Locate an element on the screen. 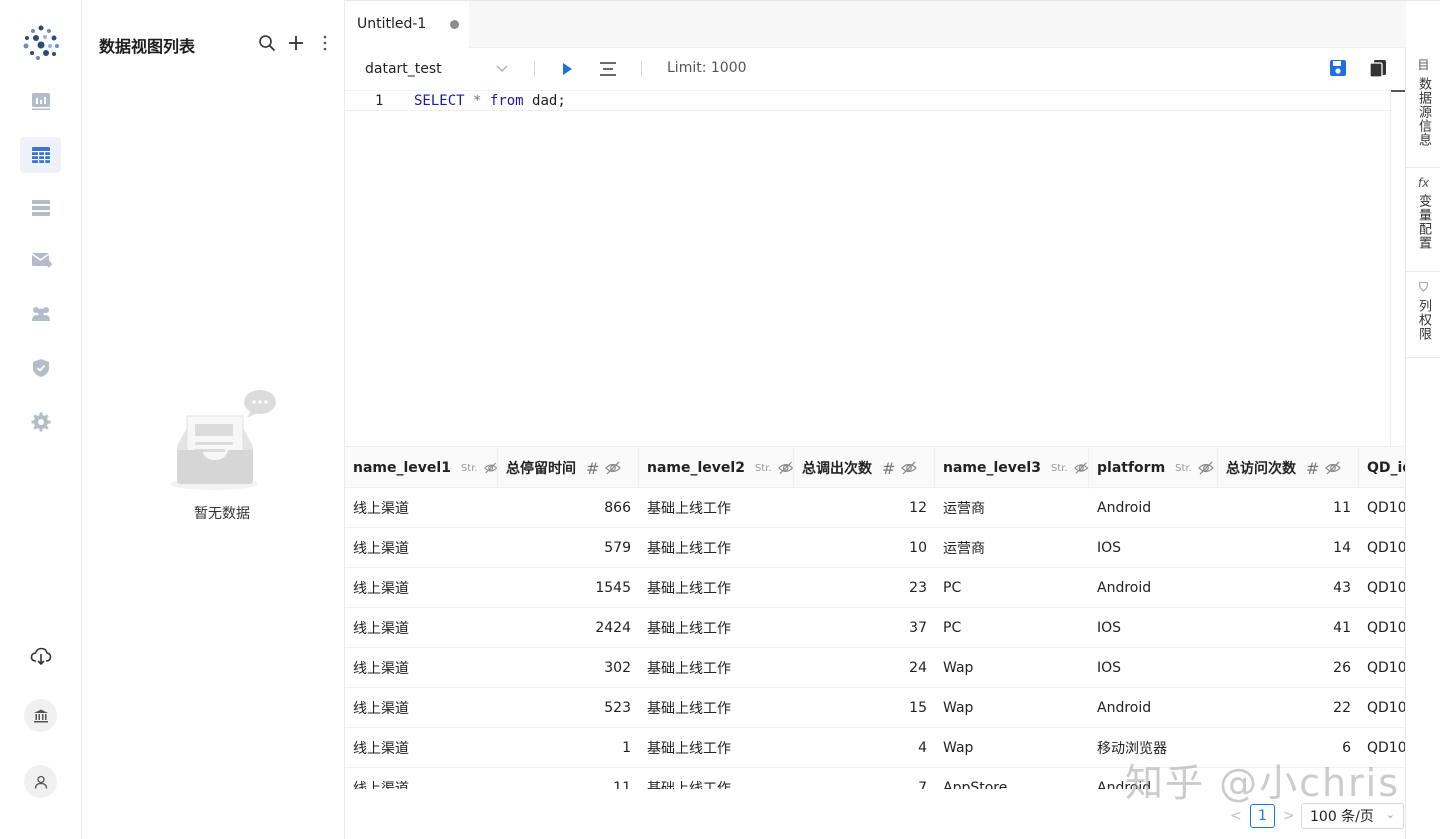 The width and height of the screenshot is (1440, 839). code-line: 1 SELECT * from dad; is located at coordinates (867, 100).